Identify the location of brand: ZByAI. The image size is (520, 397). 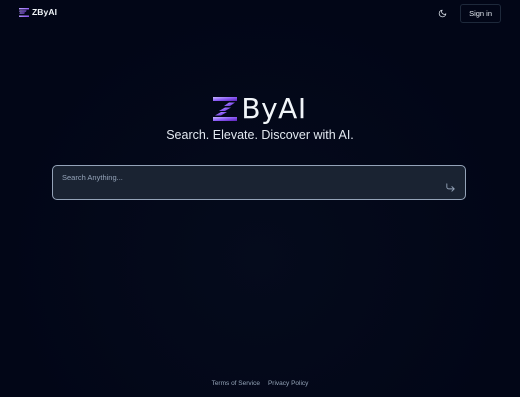
(38, 12).